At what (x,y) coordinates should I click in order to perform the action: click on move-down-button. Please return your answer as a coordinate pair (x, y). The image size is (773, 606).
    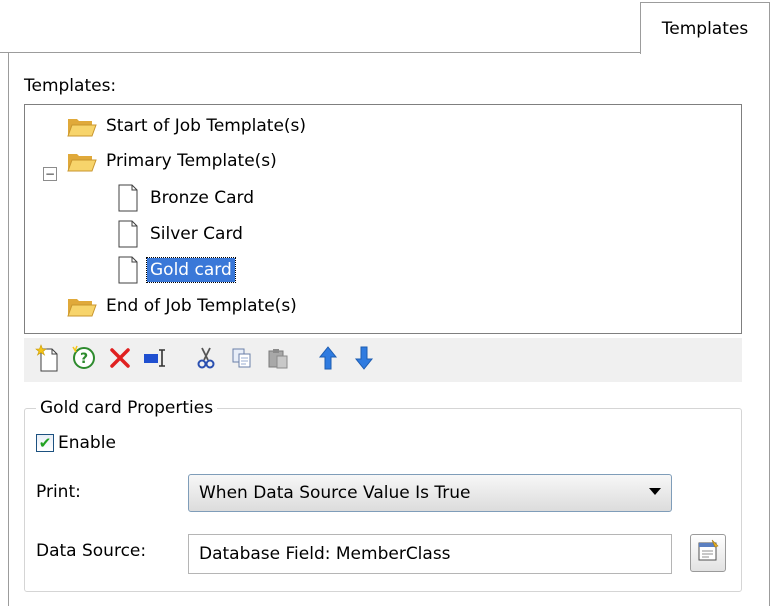
    Looking at the image, I should click on (364, 360).